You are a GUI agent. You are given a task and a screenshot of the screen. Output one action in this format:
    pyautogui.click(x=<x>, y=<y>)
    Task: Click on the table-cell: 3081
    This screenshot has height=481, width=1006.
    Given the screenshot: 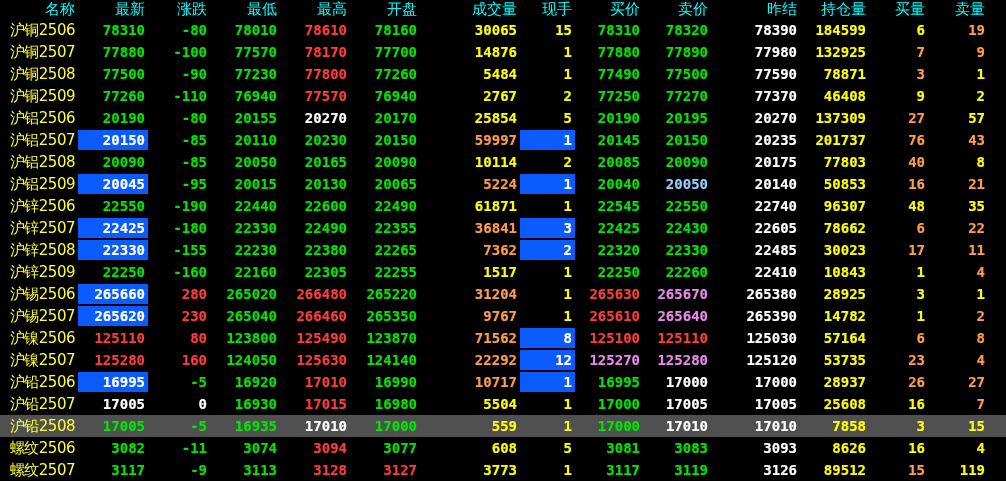 What is the action you would take?
    pyautogui.click(x=623, y=448)
    